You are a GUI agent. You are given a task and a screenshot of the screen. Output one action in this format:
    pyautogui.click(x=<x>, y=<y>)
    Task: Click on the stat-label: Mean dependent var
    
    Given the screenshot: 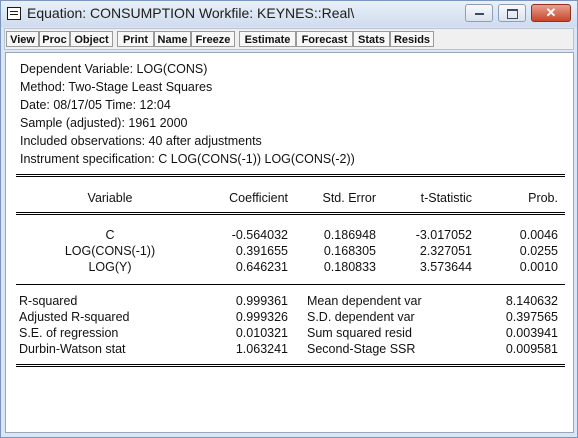 What is the action you would take?
    pyautogui.click(x=364, y=301)
    